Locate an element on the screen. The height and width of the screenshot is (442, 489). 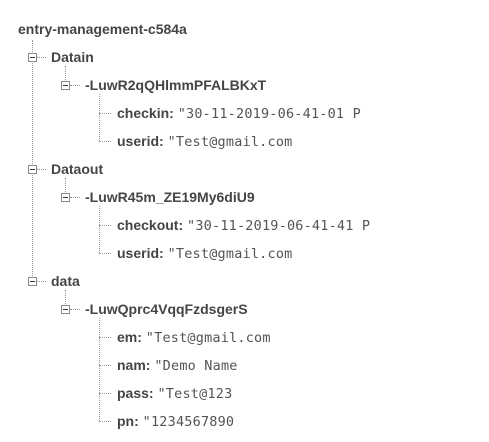
tree-node-dataout-entry: -LuwR45m_ZE19My6diU9 is located at coordinates (170, 197).